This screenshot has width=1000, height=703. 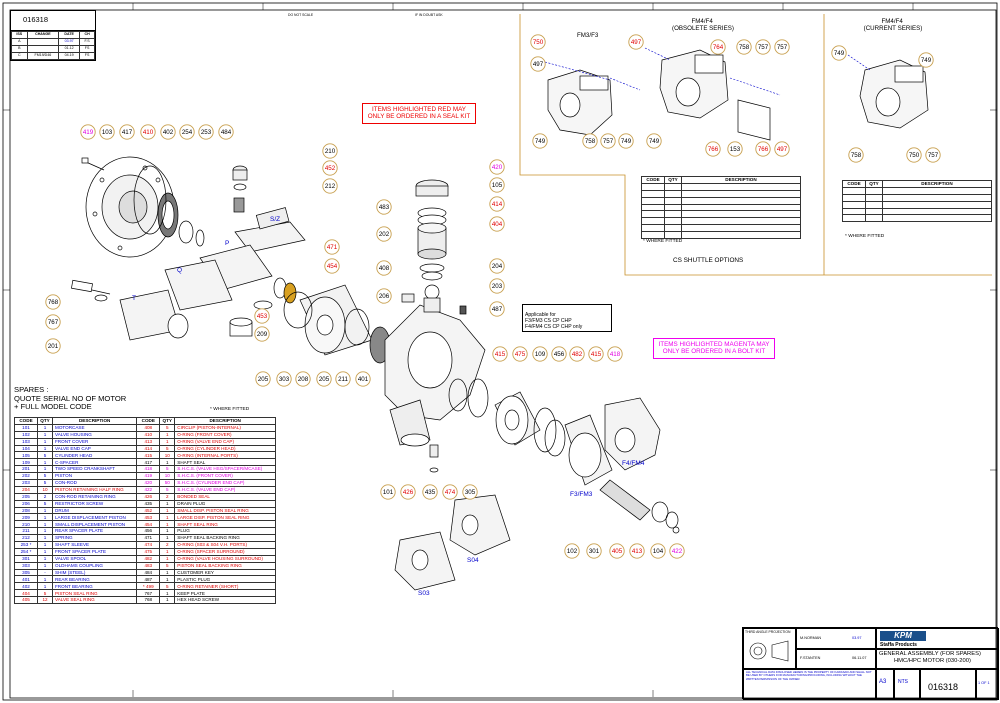 I want to click on where-fitted-note-right: * WHERE FITTED, so click(x=865, y=236).